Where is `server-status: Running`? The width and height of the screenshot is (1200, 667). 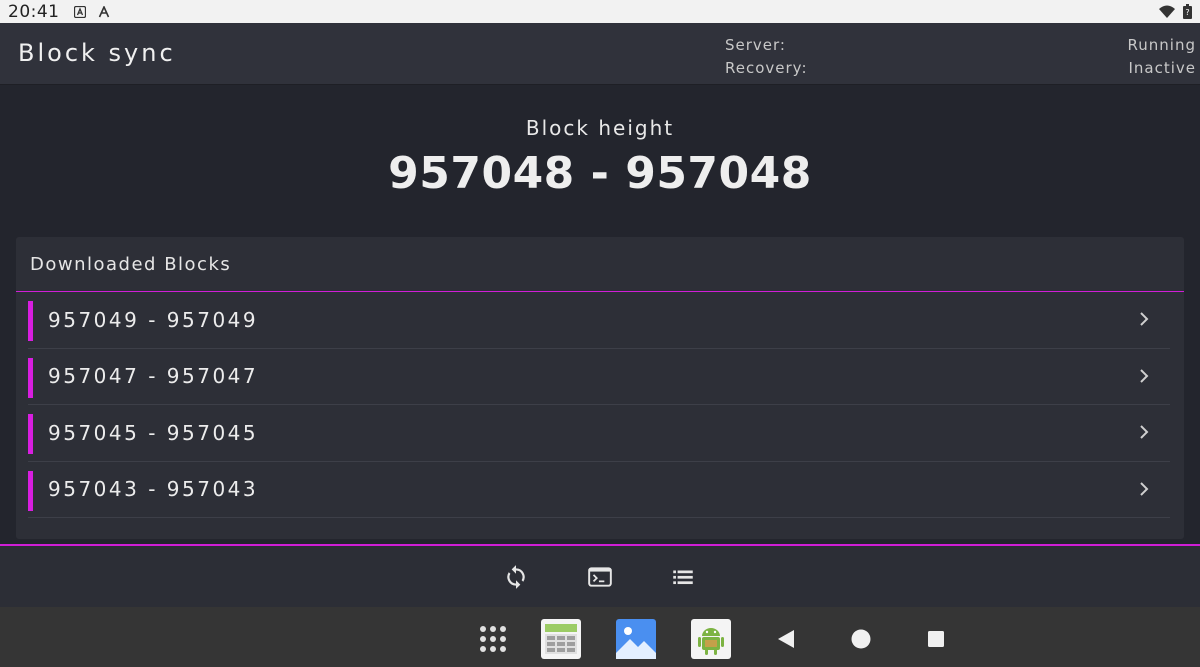 server-status: Running is located at coordinates (1161, 45).